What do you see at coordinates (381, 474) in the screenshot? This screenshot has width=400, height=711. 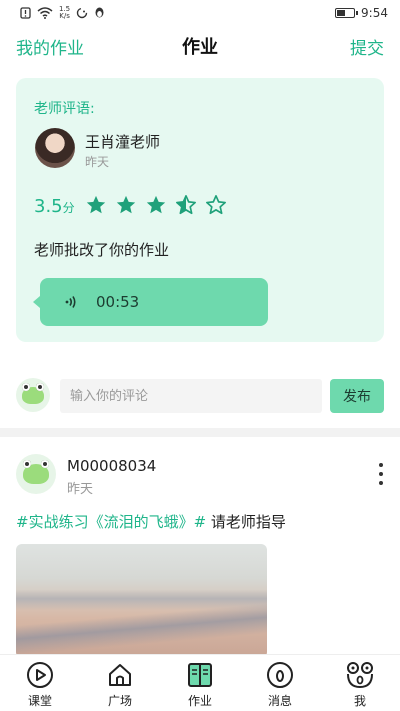 I see `more-options-icon` at bounding box center [381, 474].